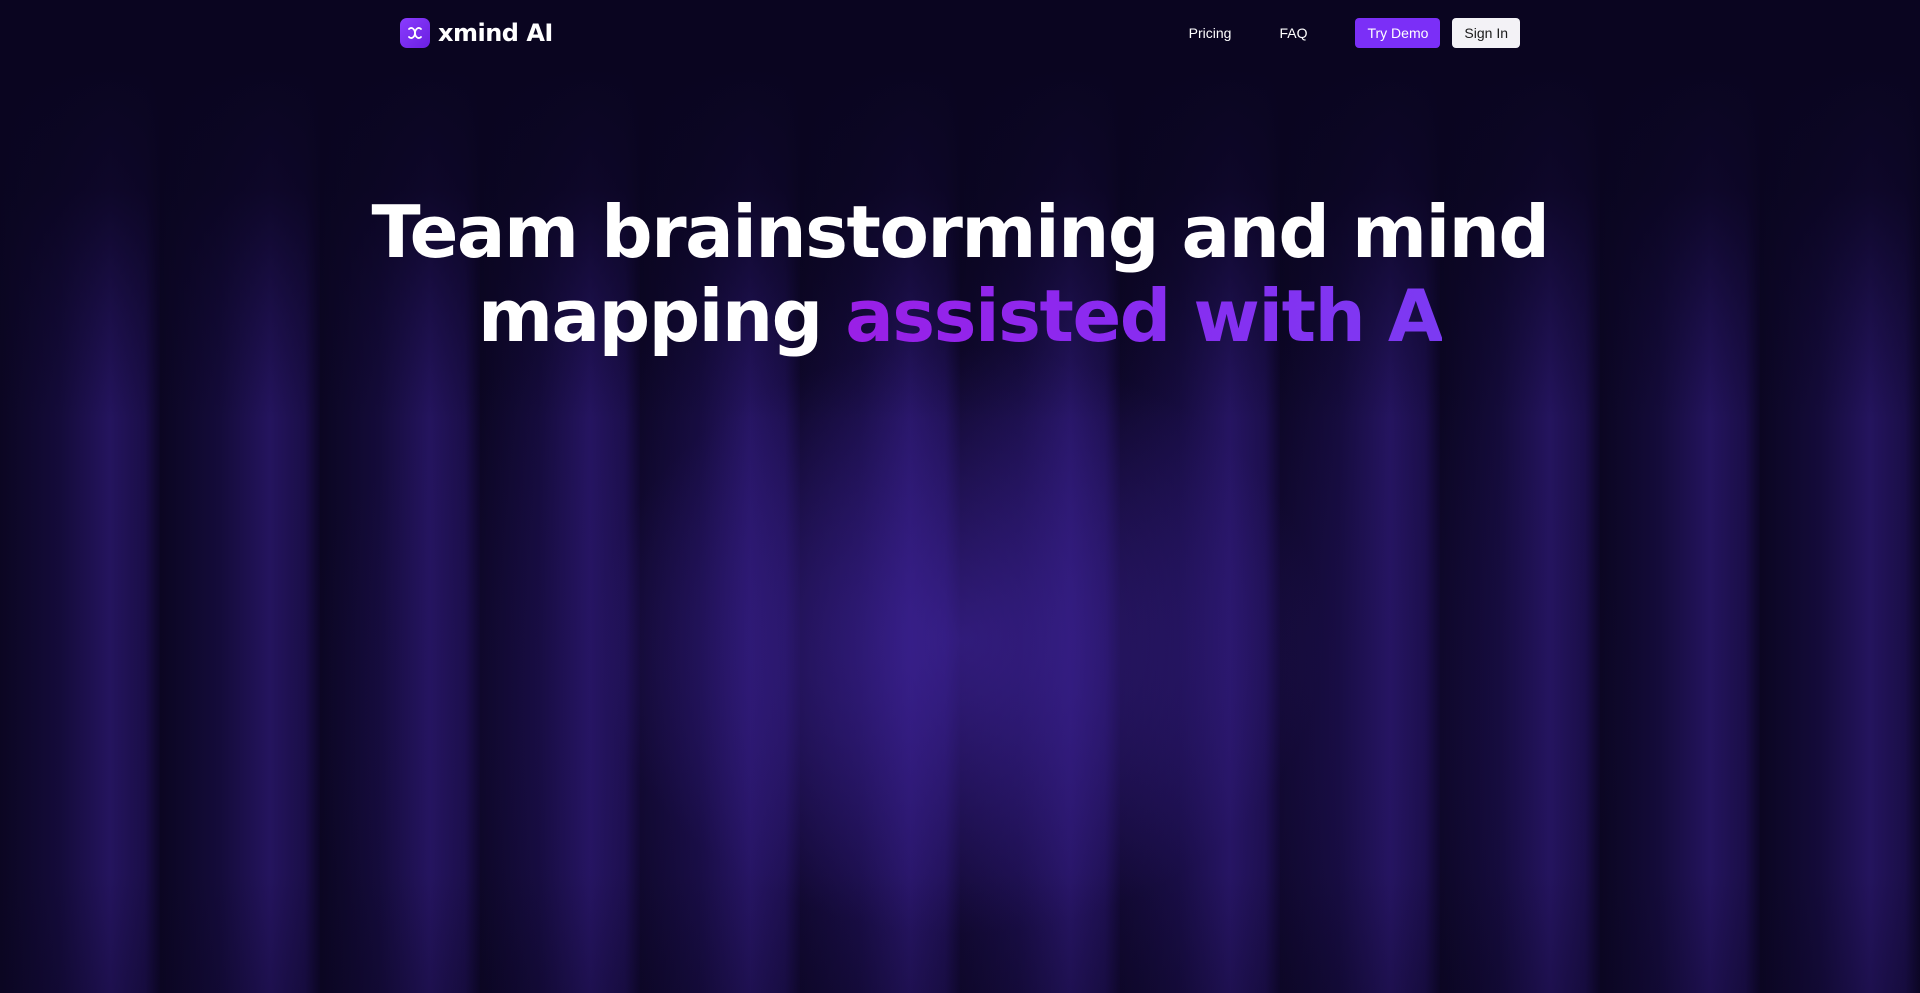  Describe the element at coordinates (415, 33) in the screenshot. I see `xmind-logo-icon` at that location.